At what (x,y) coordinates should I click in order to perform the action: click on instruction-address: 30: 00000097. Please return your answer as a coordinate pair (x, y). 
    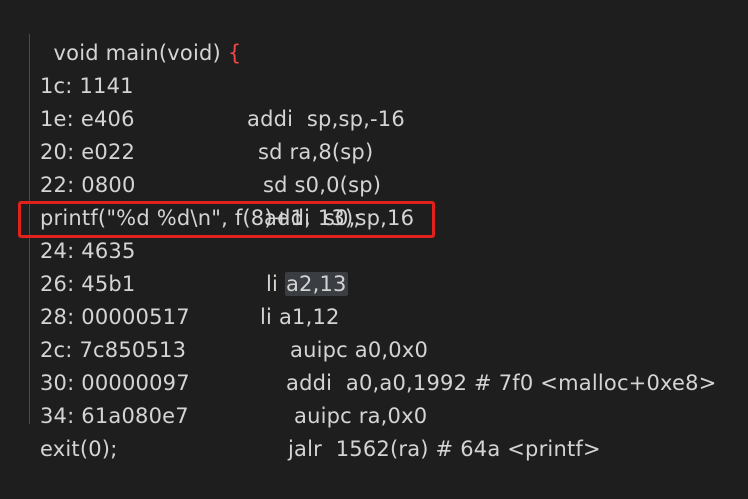
    Looking at the image, I should click on (115, 383).